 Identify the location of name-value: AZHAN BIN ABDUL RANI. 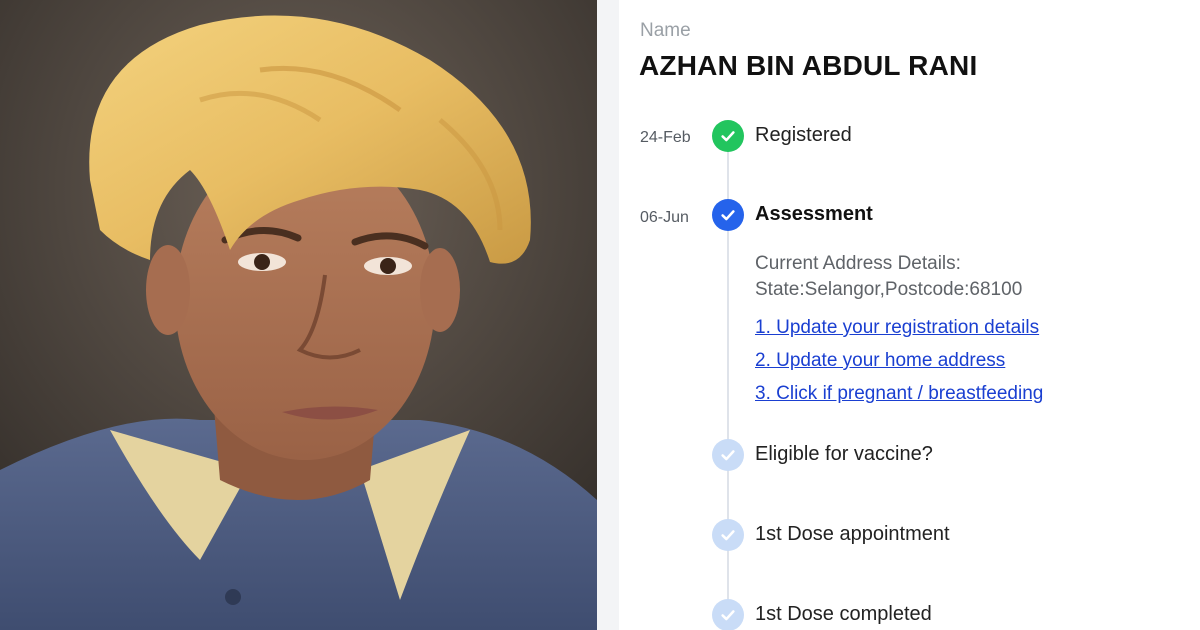
(808, 65).